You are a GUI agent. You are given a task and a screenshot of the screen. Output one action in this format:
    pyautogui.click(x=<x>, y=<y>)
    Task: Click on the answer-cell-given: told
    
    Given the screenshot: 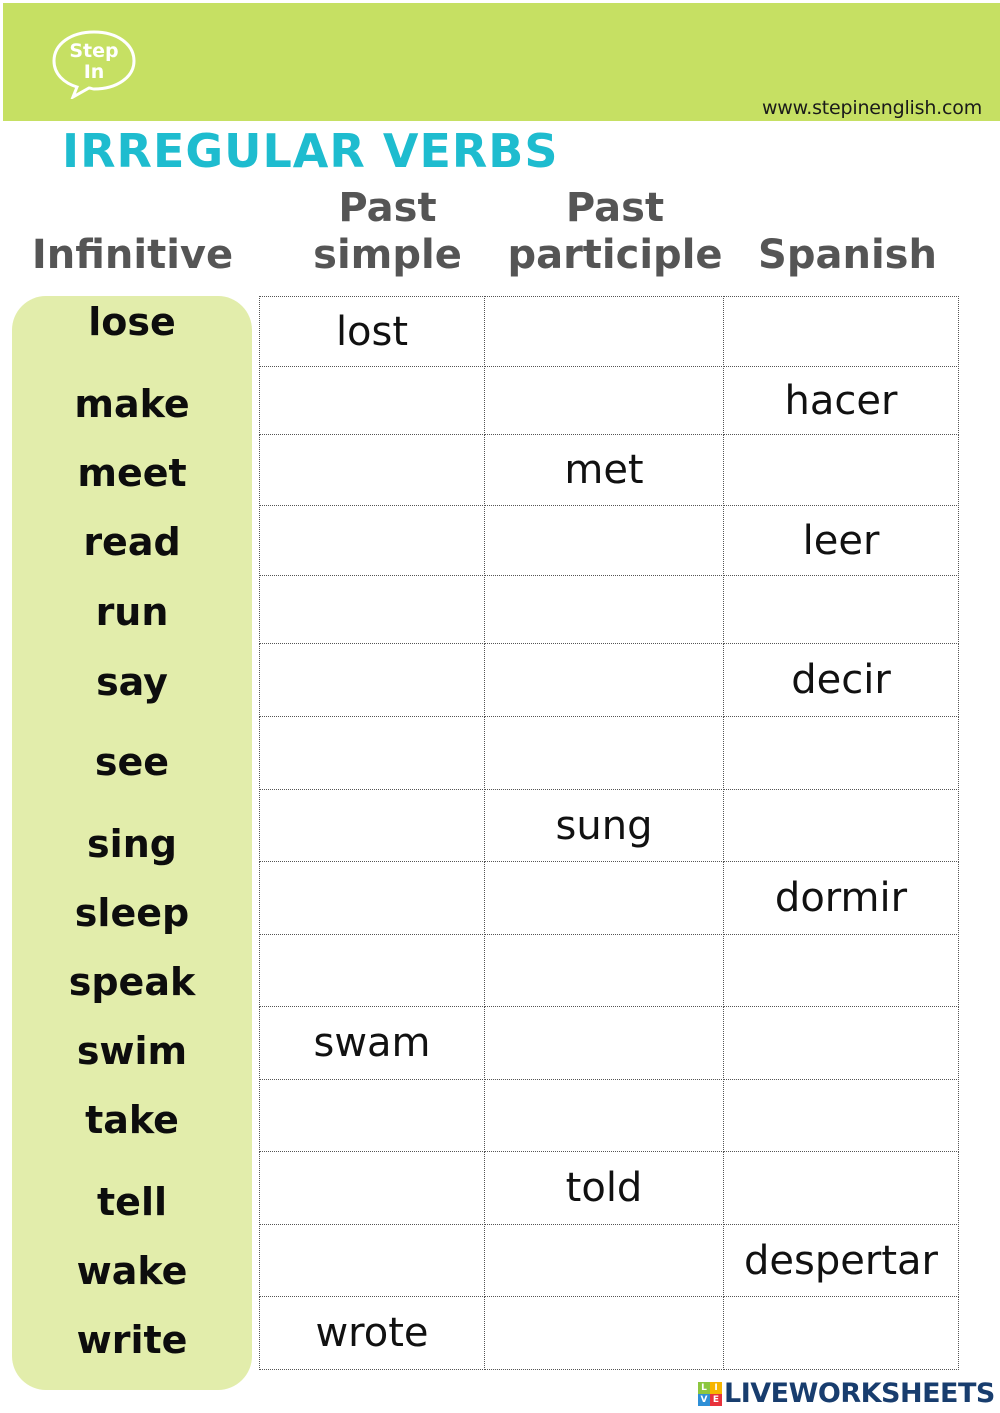 What is the action you would take?
    pyautogui.click(x=604, y=1188)
    